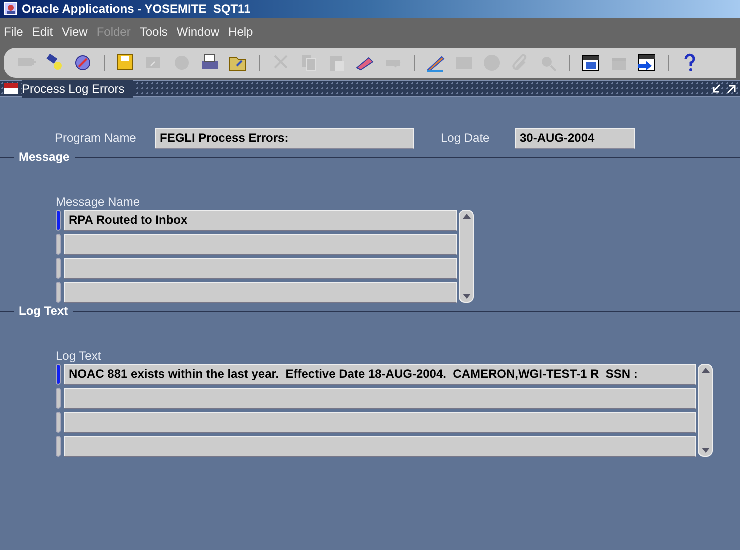 The image size is (740, 550). I want to click on form-icon, so click(11, 88).